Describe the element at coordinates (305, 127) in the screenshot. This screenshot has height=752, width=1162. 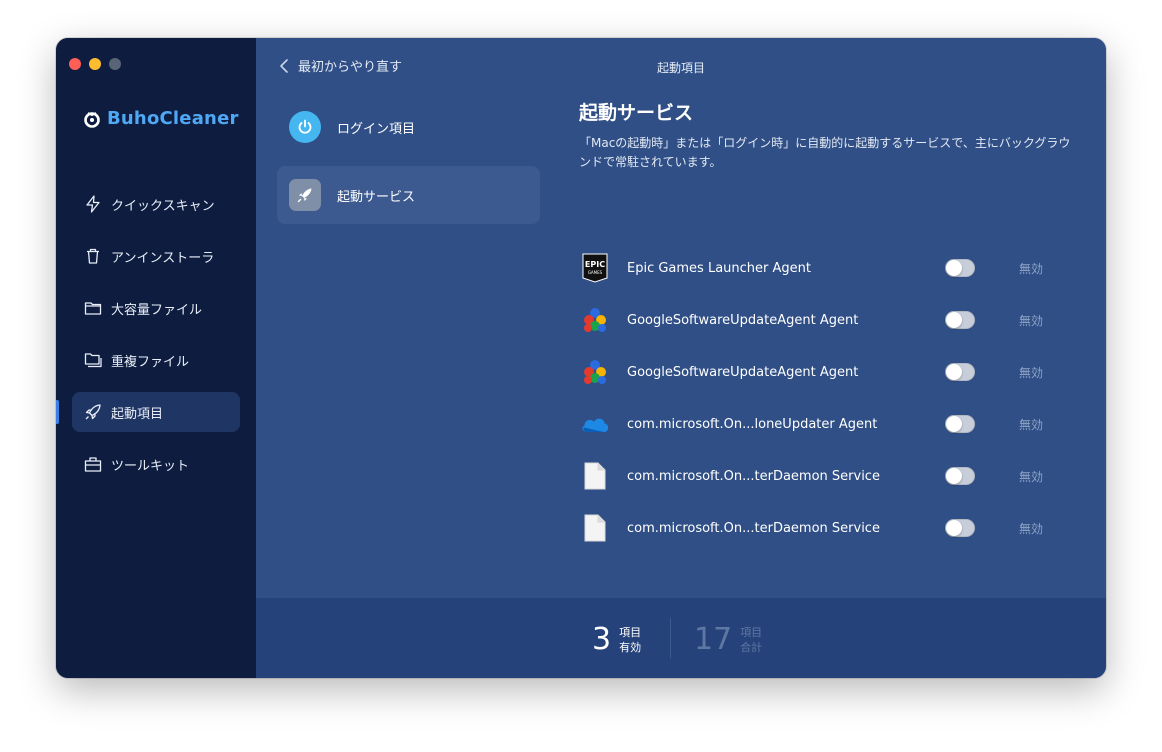
I see `power-icon` at that location.